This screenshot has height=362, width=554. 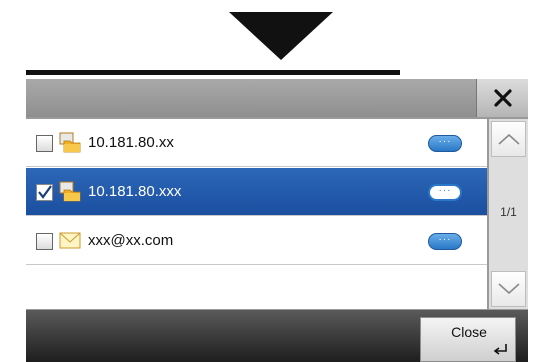 I want to click on checkmark-icon, so click(x=45, y=192).